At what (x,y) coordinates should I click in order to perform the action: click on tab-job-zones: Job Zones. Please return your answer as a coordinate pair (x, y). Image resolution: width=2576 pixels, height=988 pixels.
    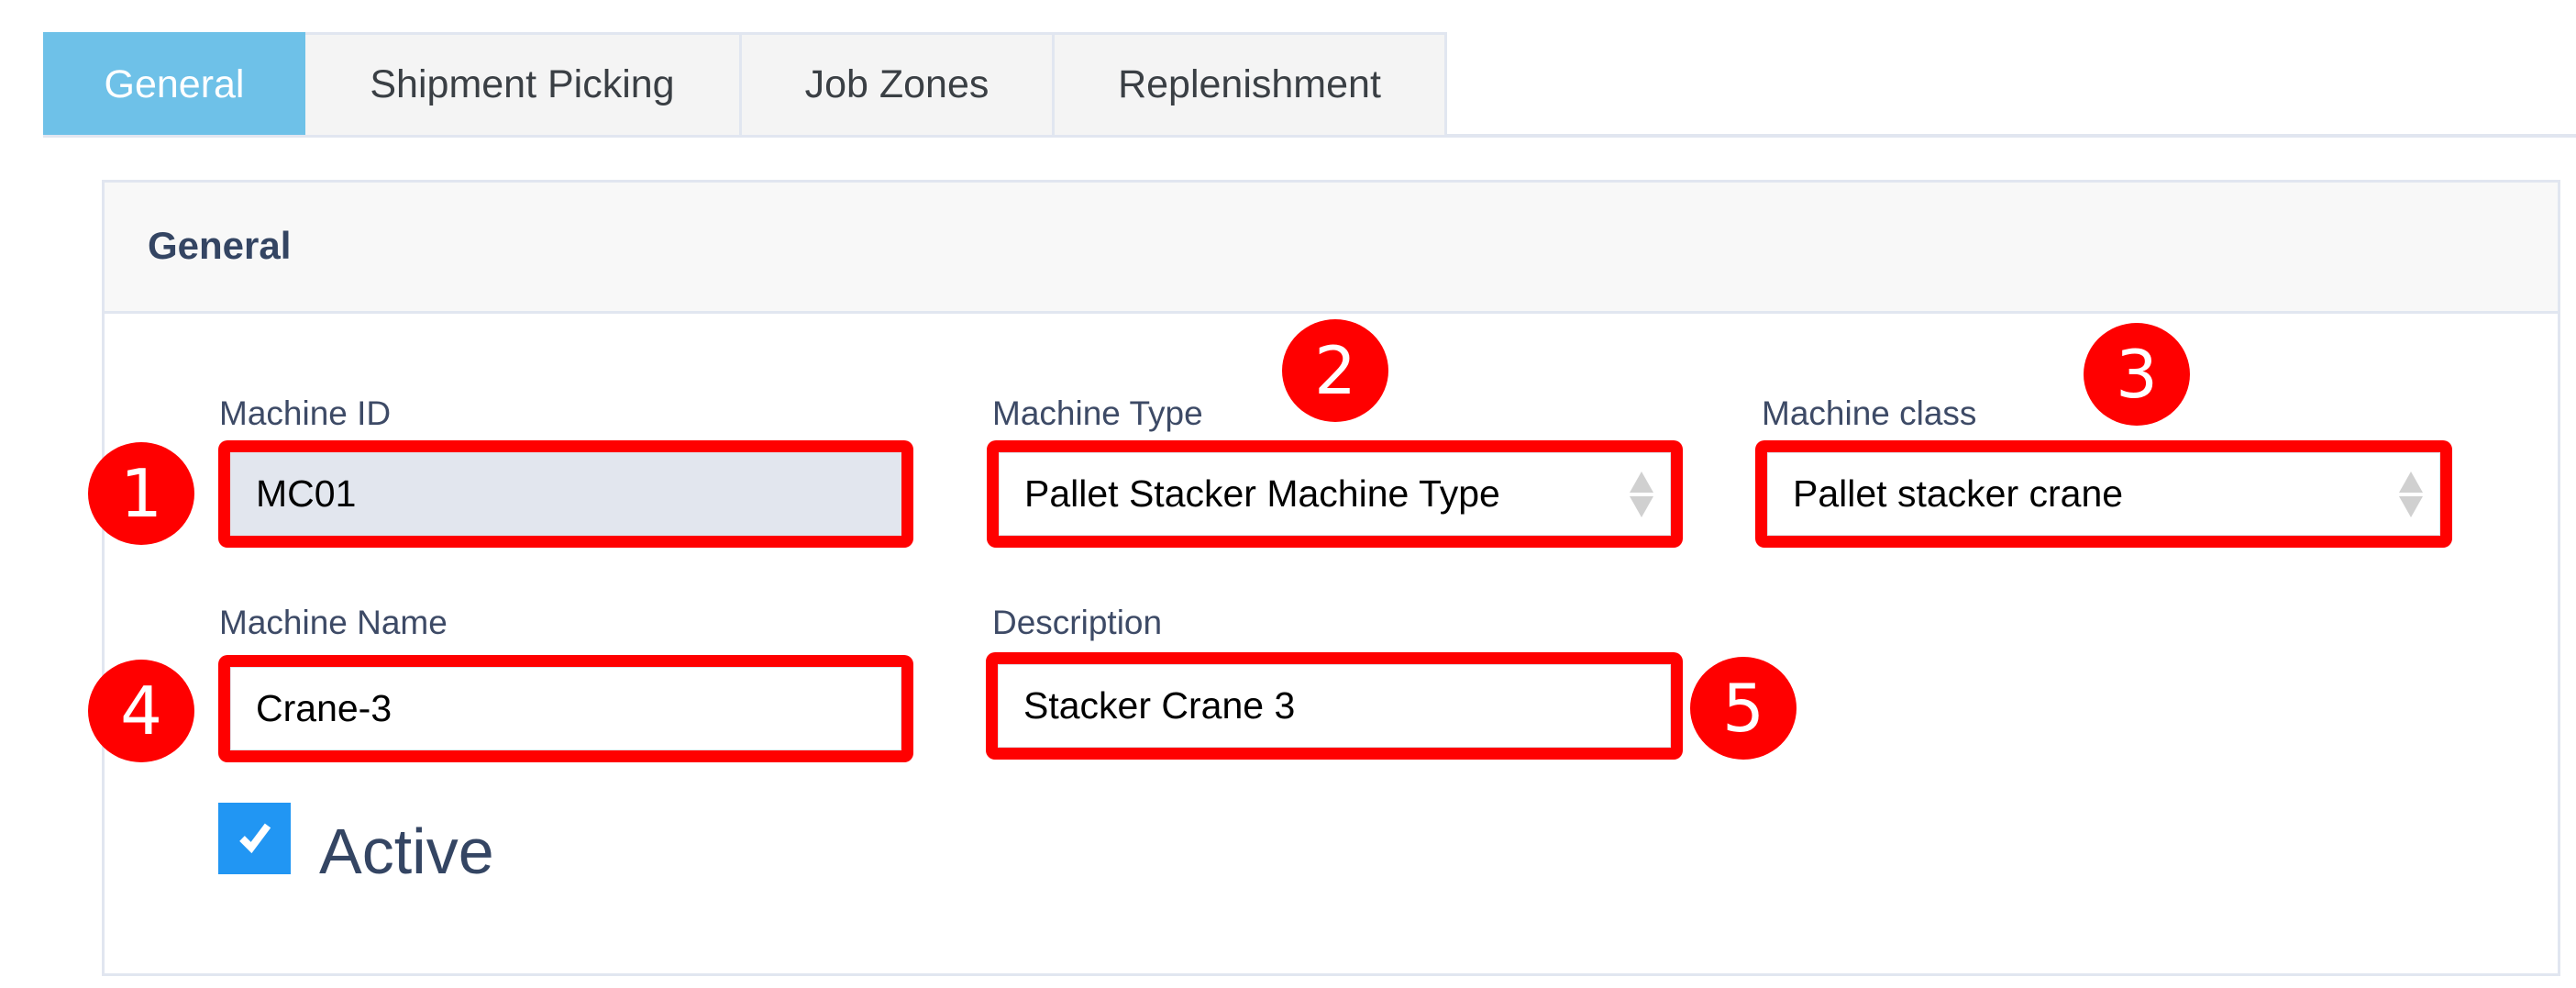
    Looking at the image, I should click on (898, 83).